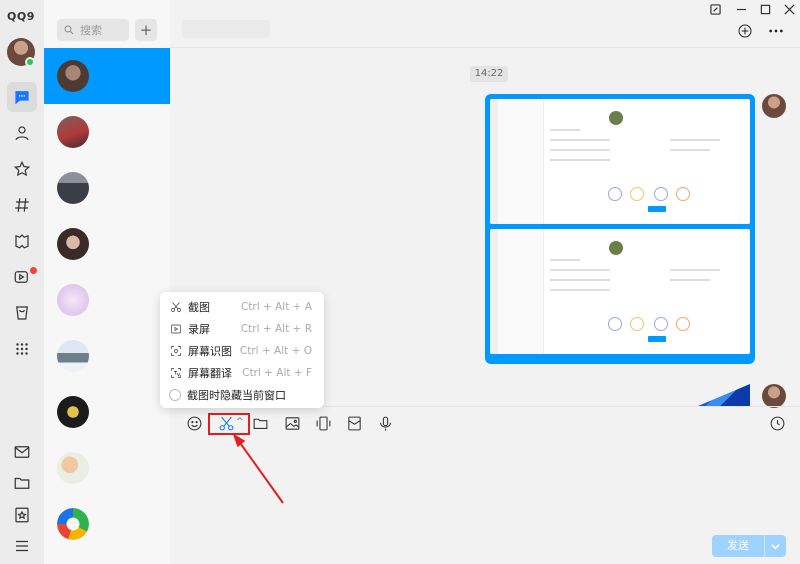  I want to click on online-status-badge, so click(30, 62).